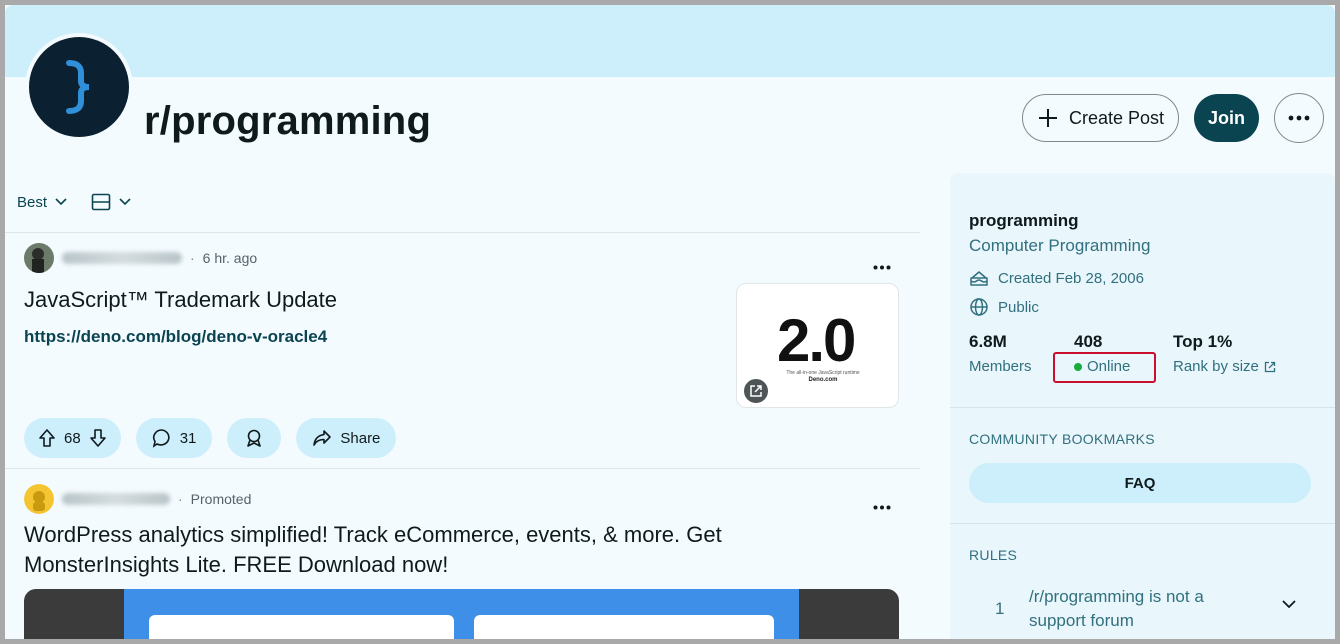 This screenshot has width=1340, height=644. I want to click on rules-heading: RULES, so click(993, 555).